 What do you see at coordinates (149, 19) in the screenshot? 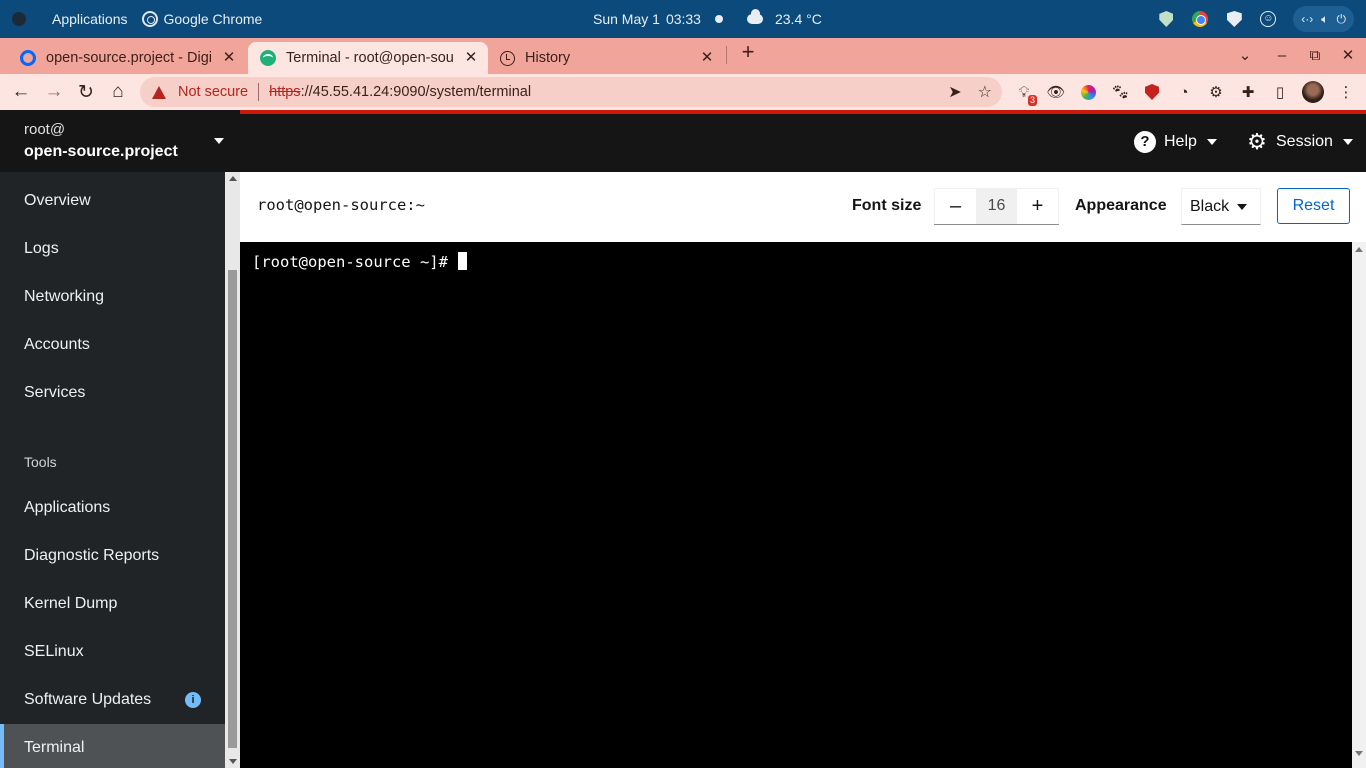
I see `chrome-icon` at bounding box center [149, 19].